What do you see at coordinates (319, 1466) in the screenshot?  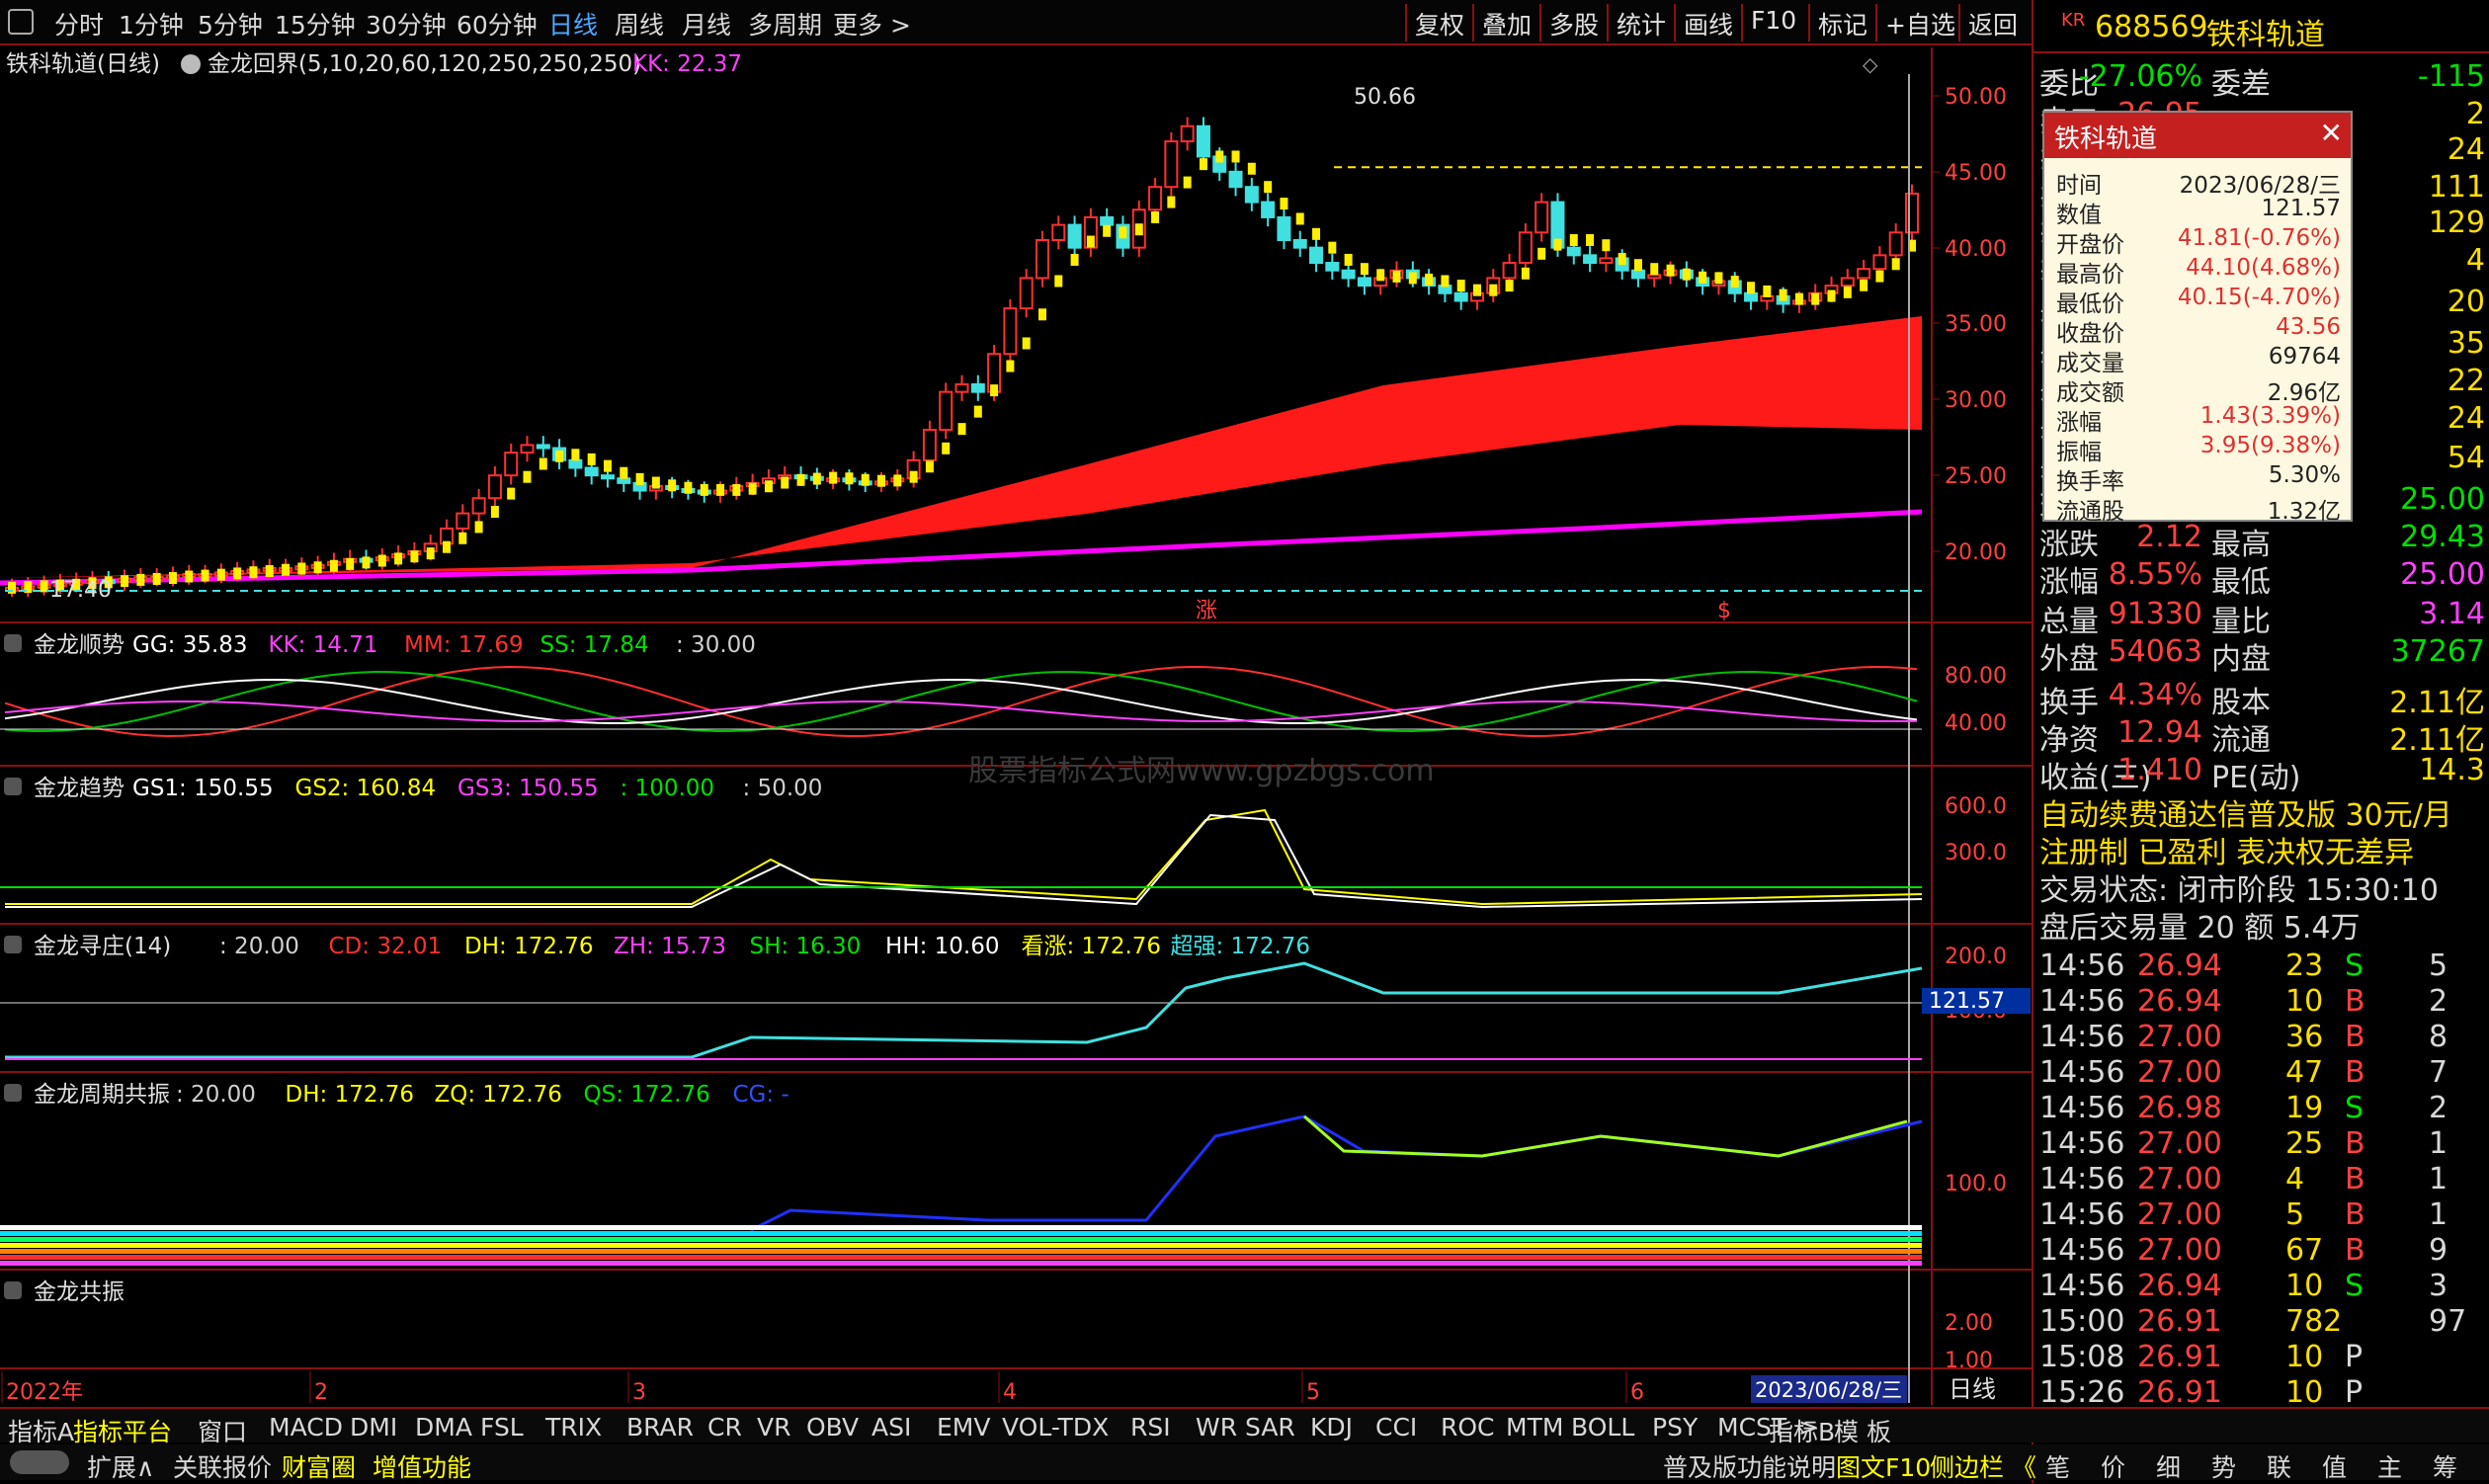 I see `wealth-circle-button: 财富圈` at bounding box center [319, 1466].